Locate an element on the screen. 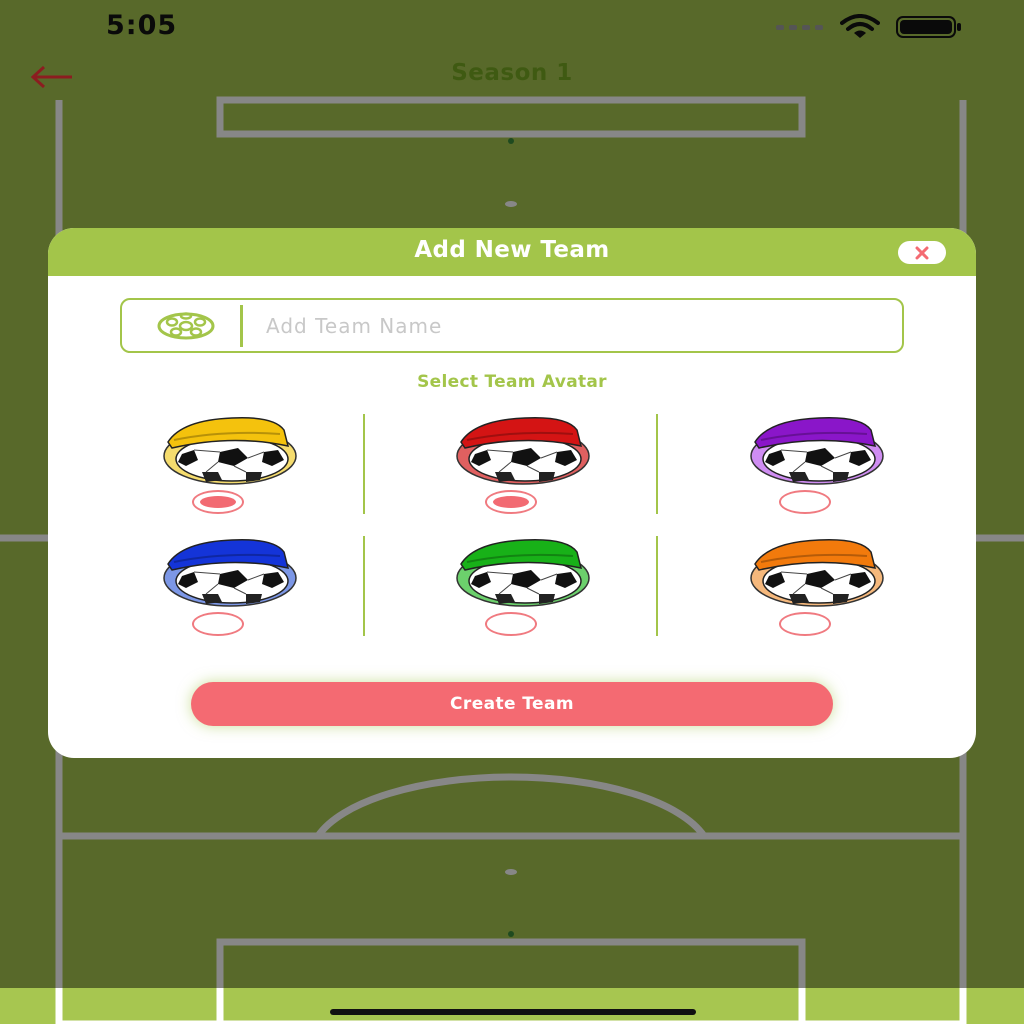 This screenshot has width=1024, height=1024. create-team-button: Create Team is located at coordinates (512, 704).